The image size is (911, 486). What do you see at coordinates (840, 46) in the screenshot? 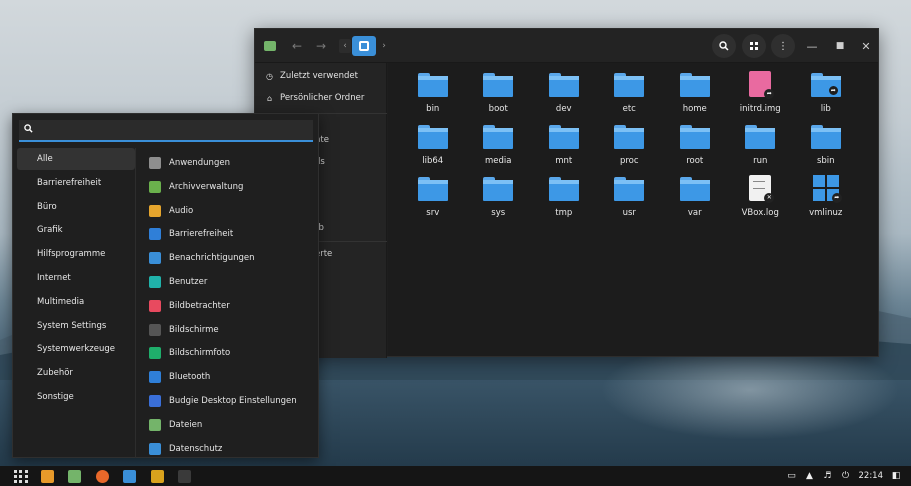
I see `maximize-button: ■` at bounding box center [840, 46].